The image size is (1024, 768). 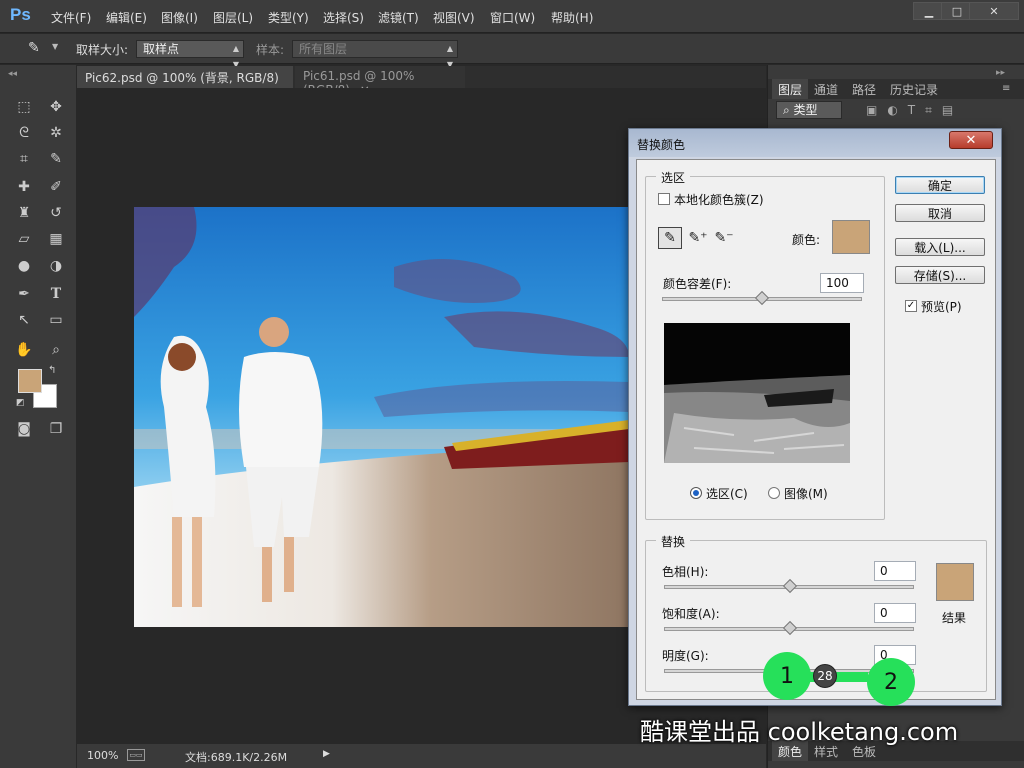 I want to click on watermark-text: 酷课堂出品 coolketang.com, so click(x=799, y=732).